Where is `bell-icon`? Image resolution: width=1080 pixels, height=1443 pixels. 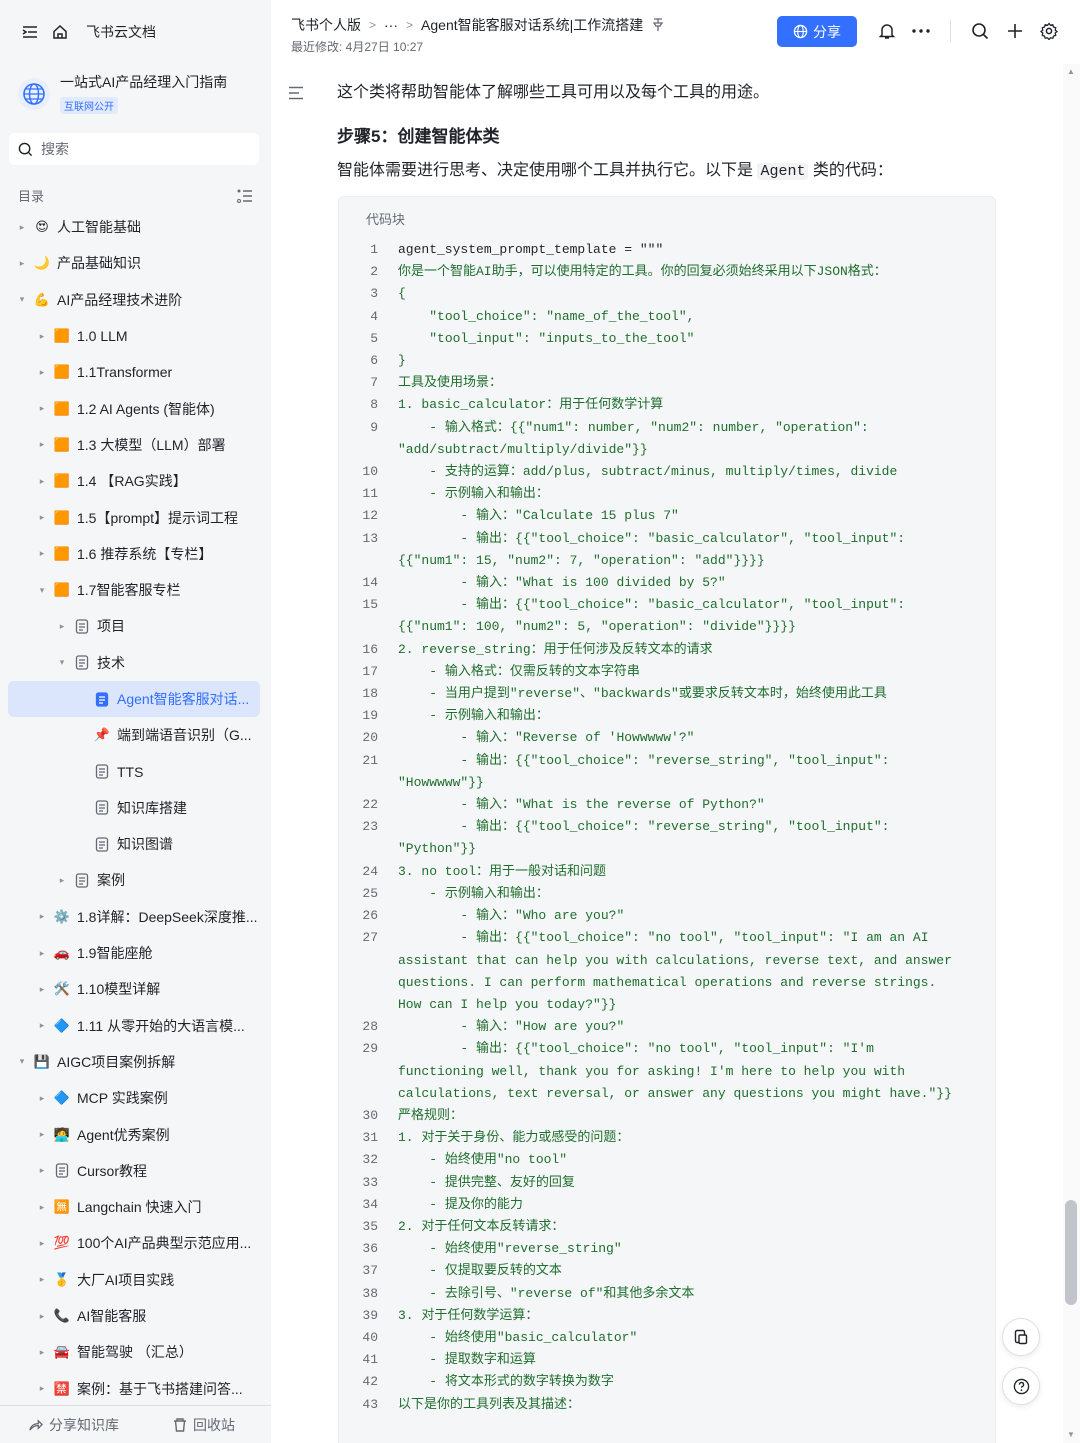 bell-icon is located at coordinates (887, 31).